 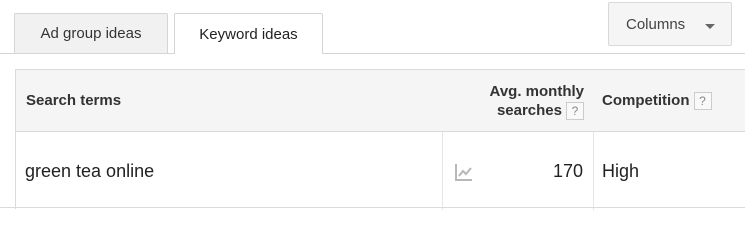 What do you see at coordinates (248, 33) in the screenshot?
I see `tab-keyword-ideas: Keyword ideas` at bounding box center [248, 33].